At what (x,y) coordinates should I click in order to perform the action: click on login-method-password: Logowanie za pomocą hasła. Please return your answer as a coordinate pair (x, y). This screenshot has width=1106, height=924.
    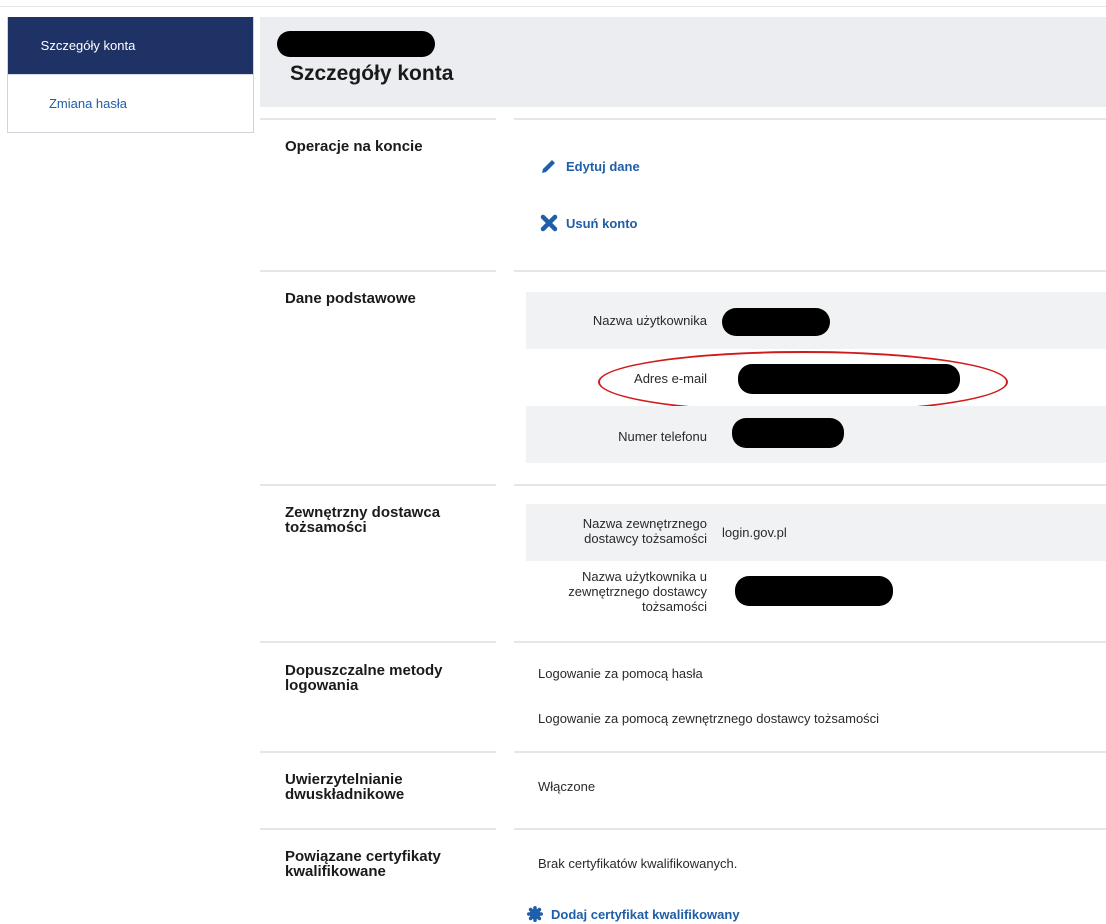
    Looking at the image, I should click on (620, 673).